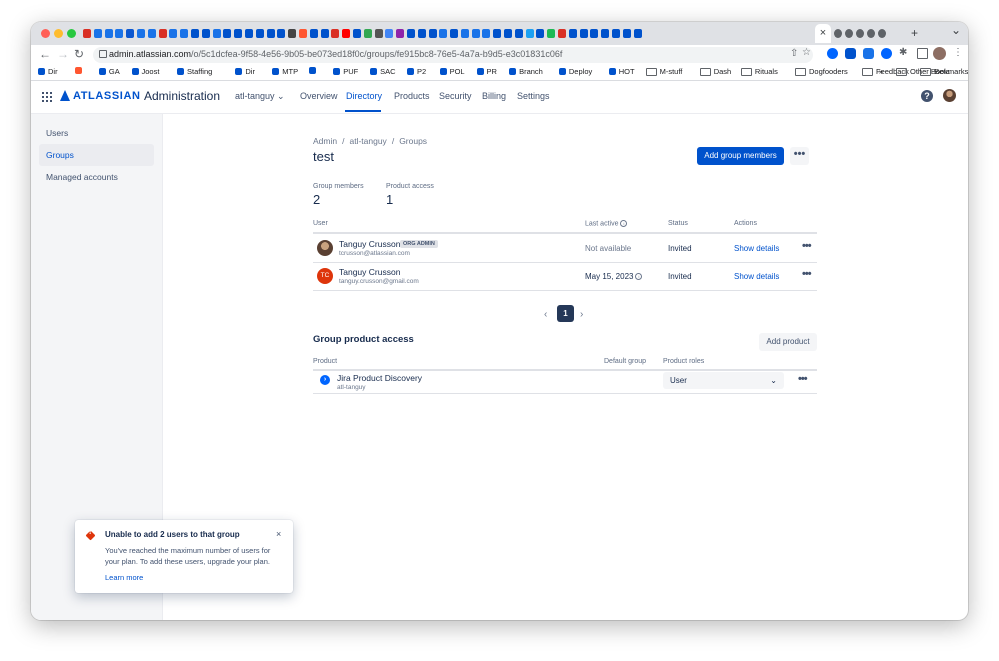 This screenshot has width=999, height=661. I want to click on bookmark-item, so click(314, 70).